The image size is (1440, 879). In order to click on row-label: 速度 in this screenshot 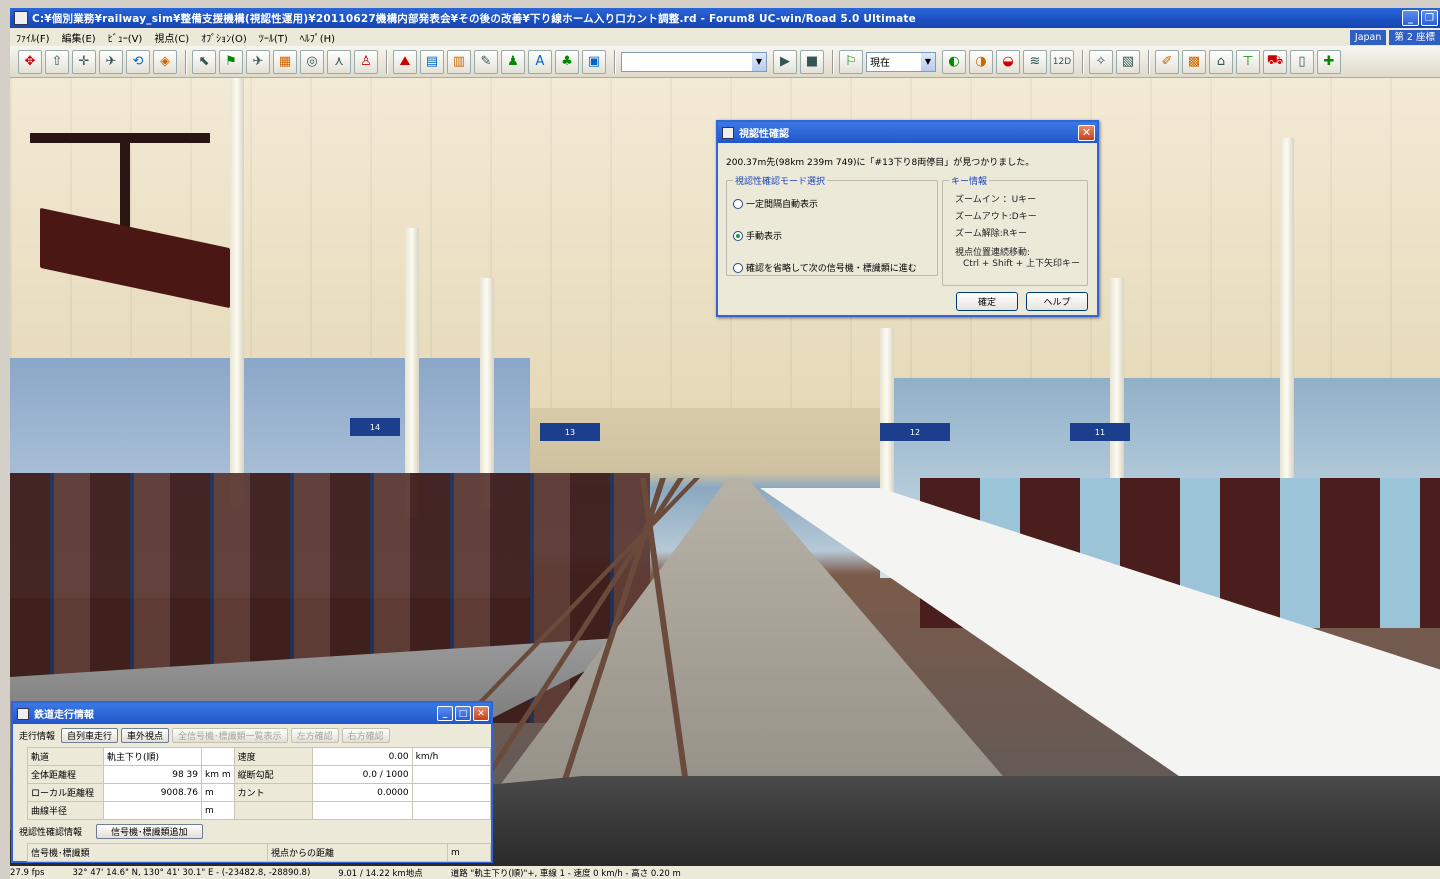, I will do `click(273, 756)`.